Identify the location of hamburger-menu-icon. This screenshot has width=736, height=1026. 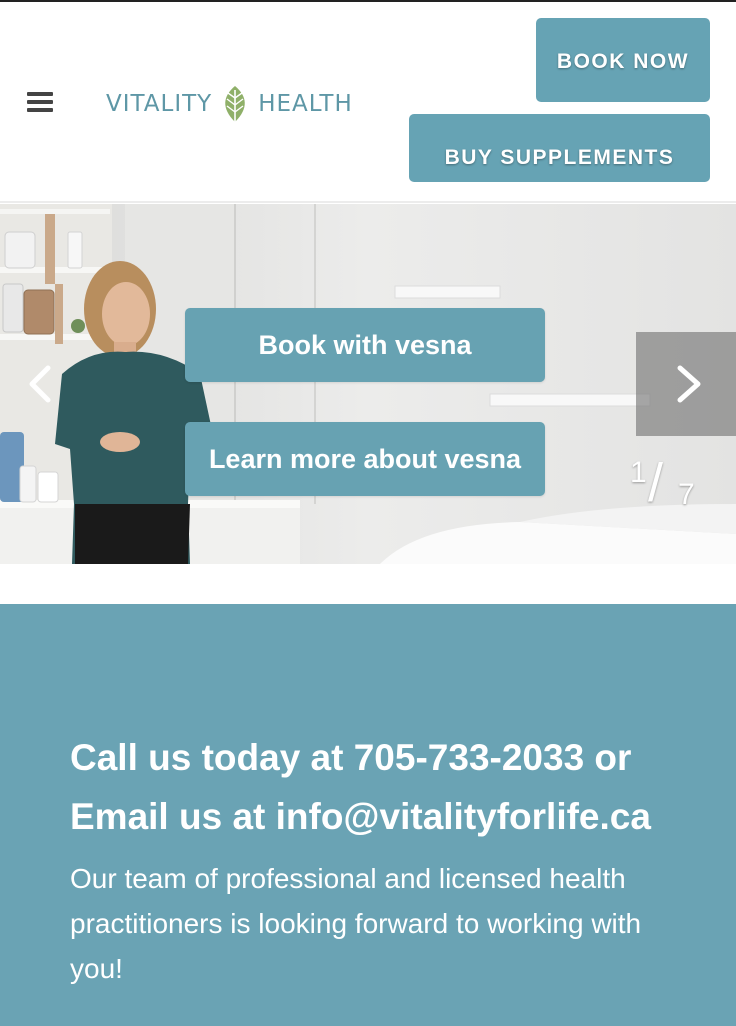
(40, 103).